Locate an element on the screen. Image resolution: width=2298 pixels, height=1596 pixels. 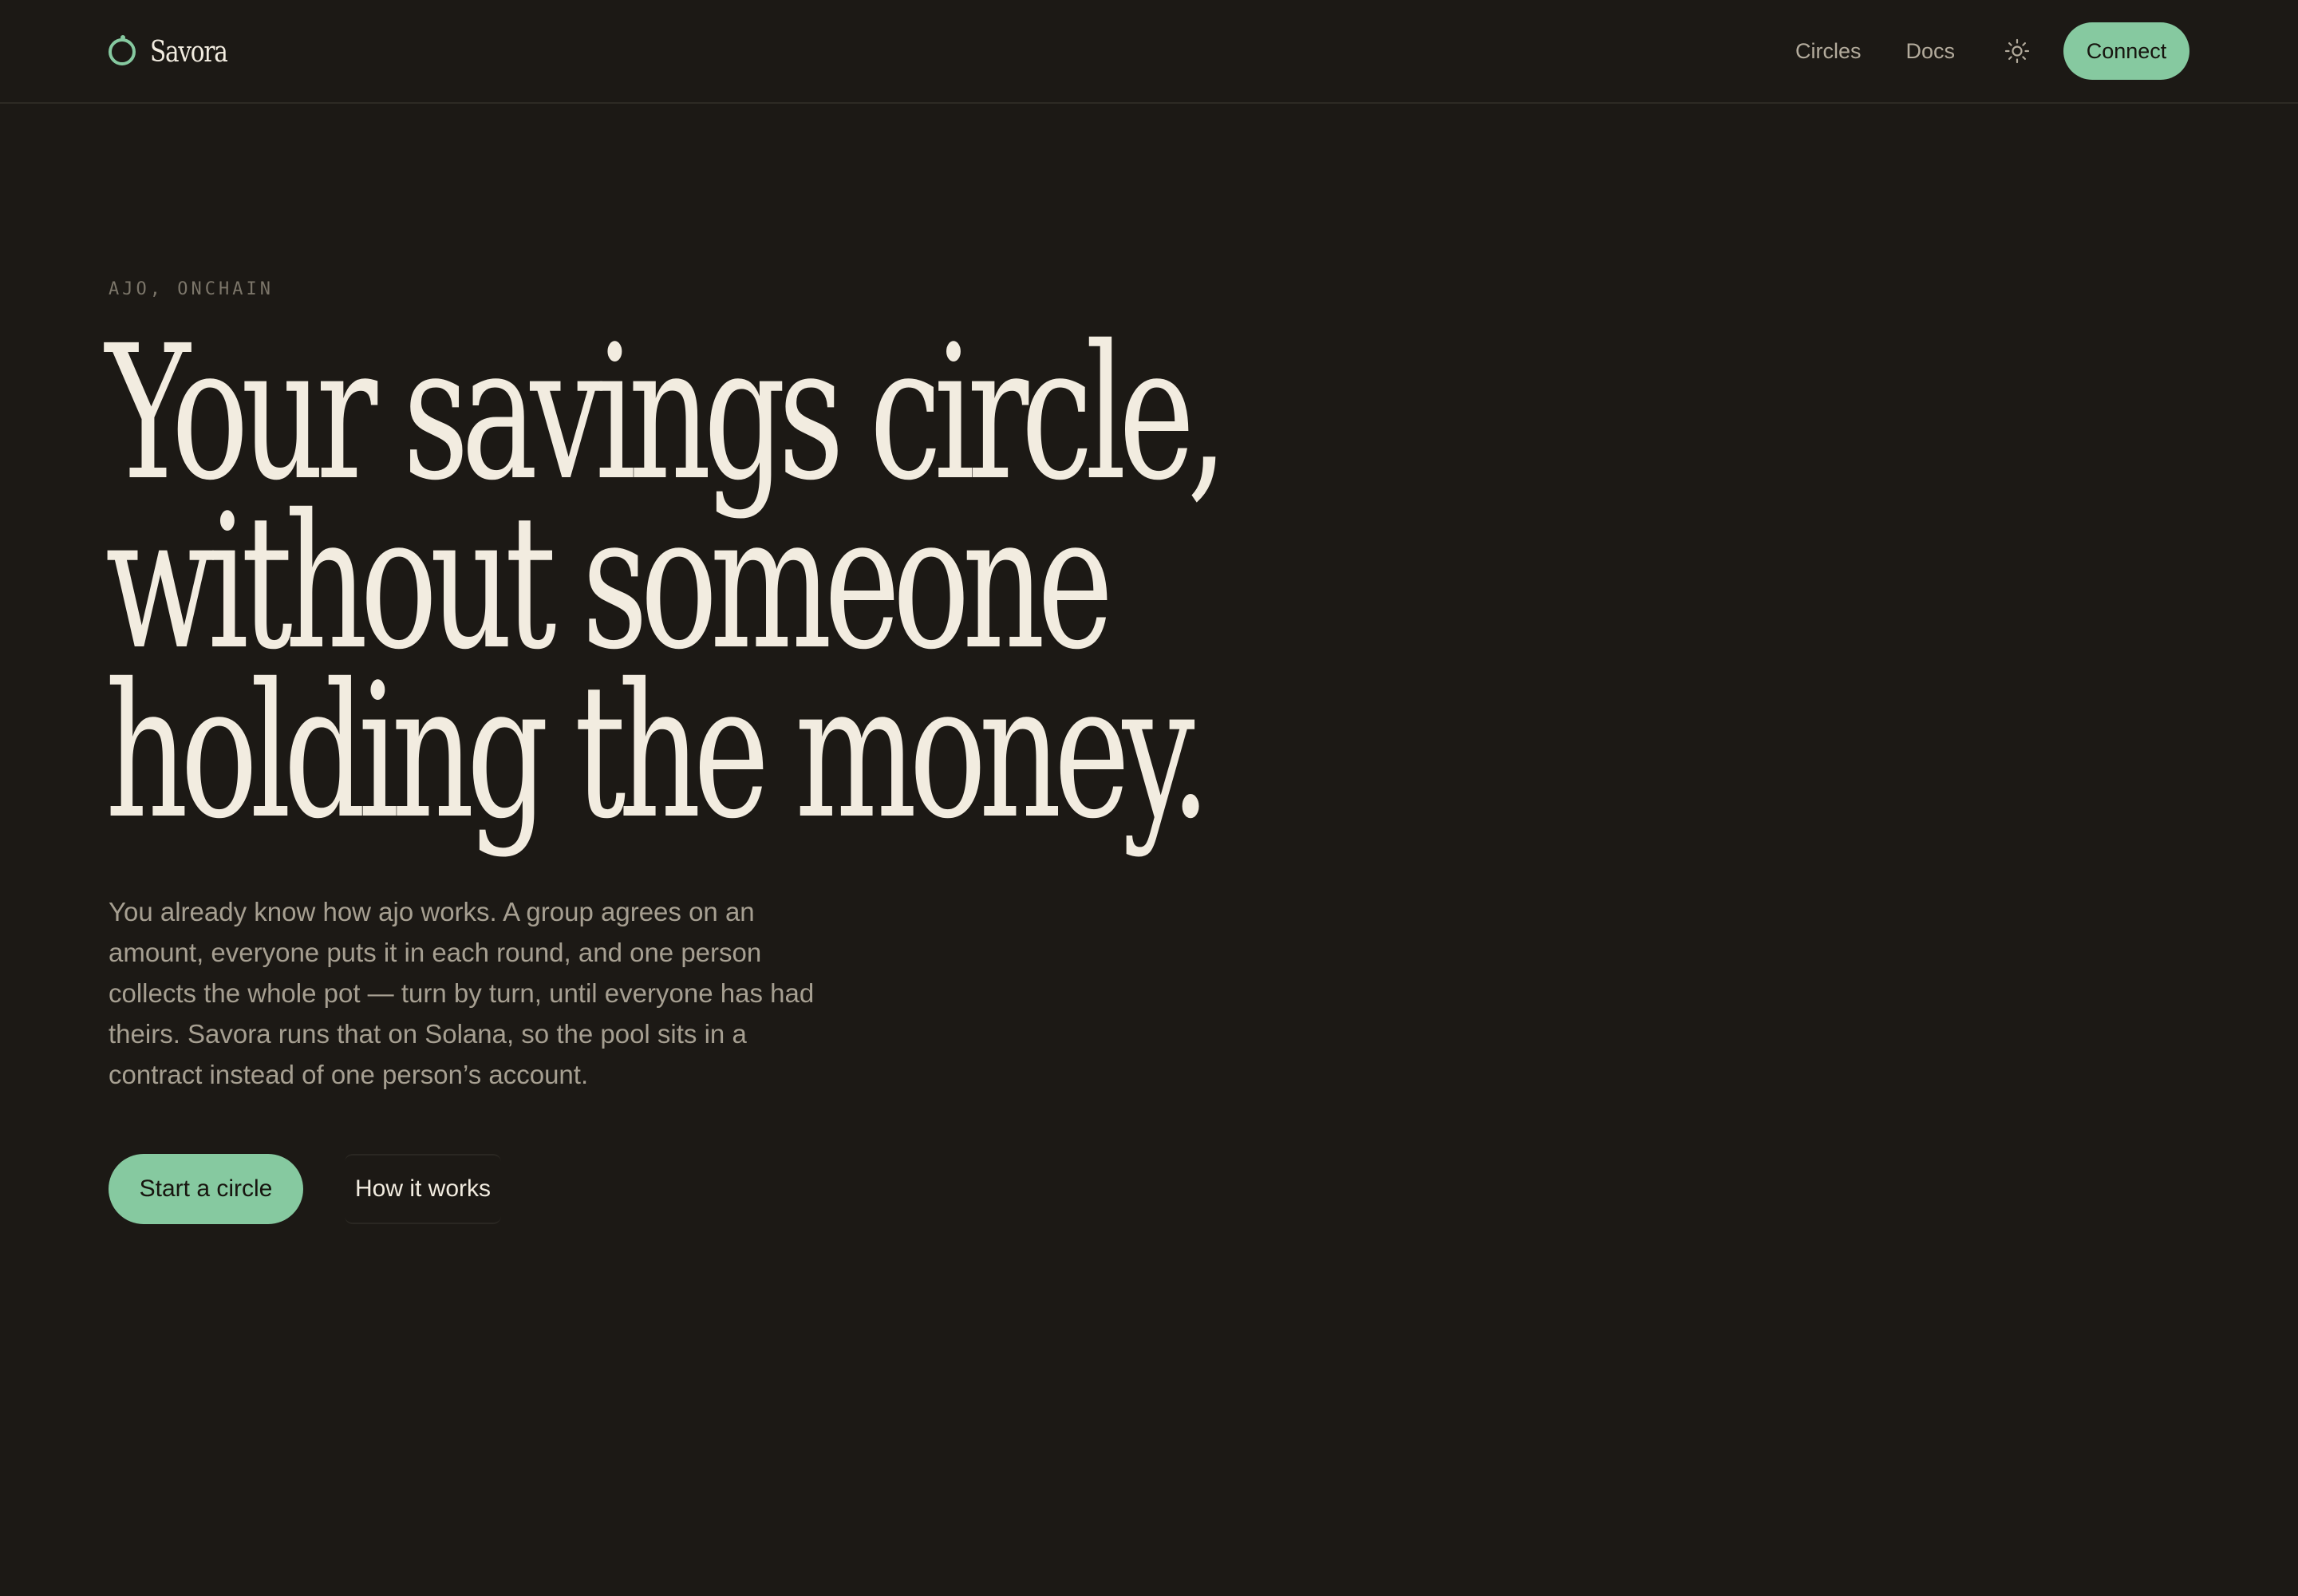
main-nav: Circles Docs Connect is located at coordinates (1992, 51).